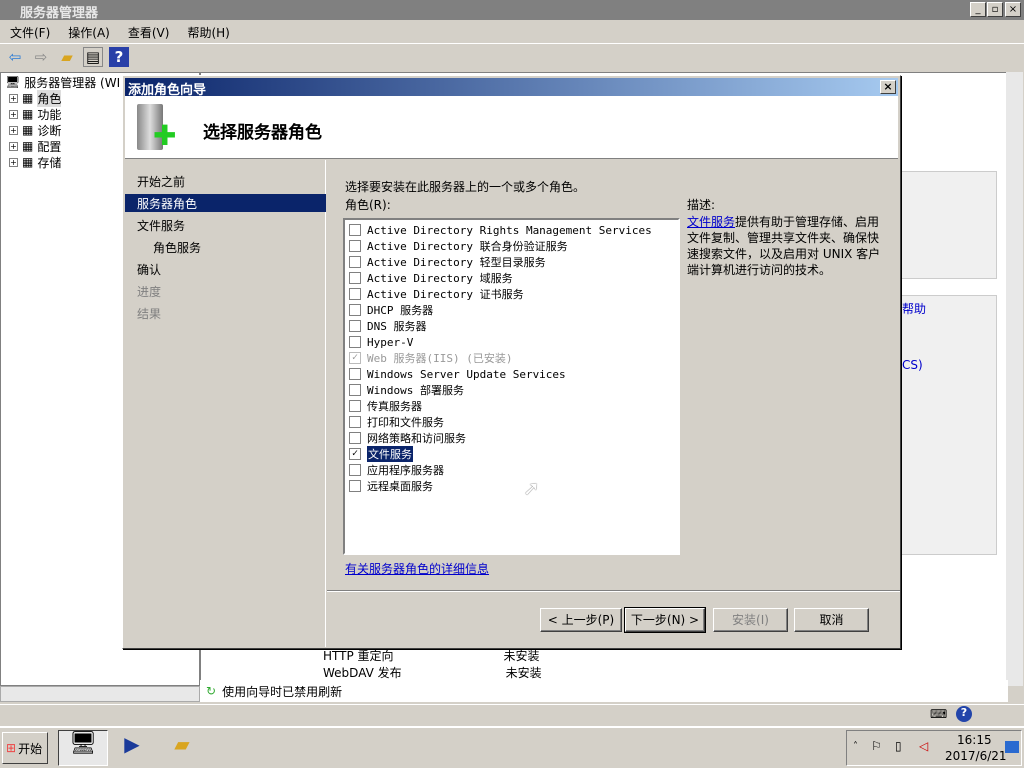  What do you see at coordinates (25, 748) in the screenshot?
I see `start-button: ⊞ 开始` at bounding box center [25, 748].